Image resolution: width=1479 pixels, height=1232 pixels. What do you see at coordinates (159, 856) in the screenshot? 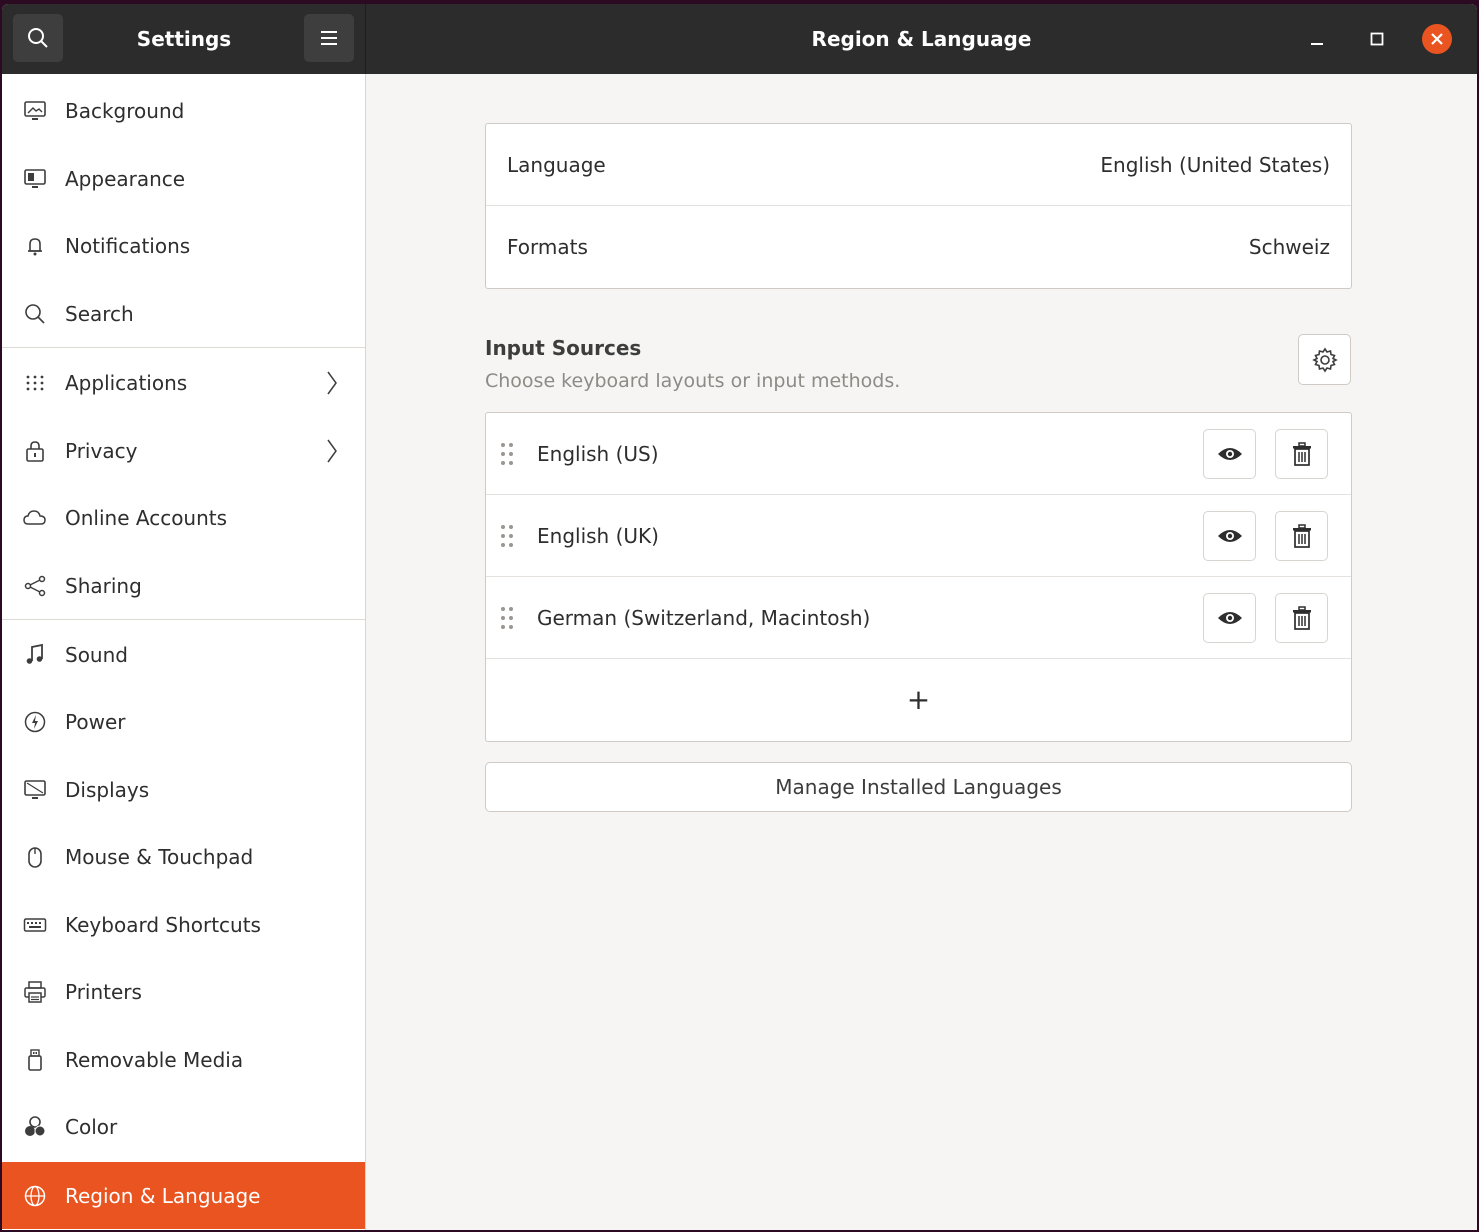
I see `sidebar-item-label: Mouse & Touchpad` at bounding box center [159, 856].